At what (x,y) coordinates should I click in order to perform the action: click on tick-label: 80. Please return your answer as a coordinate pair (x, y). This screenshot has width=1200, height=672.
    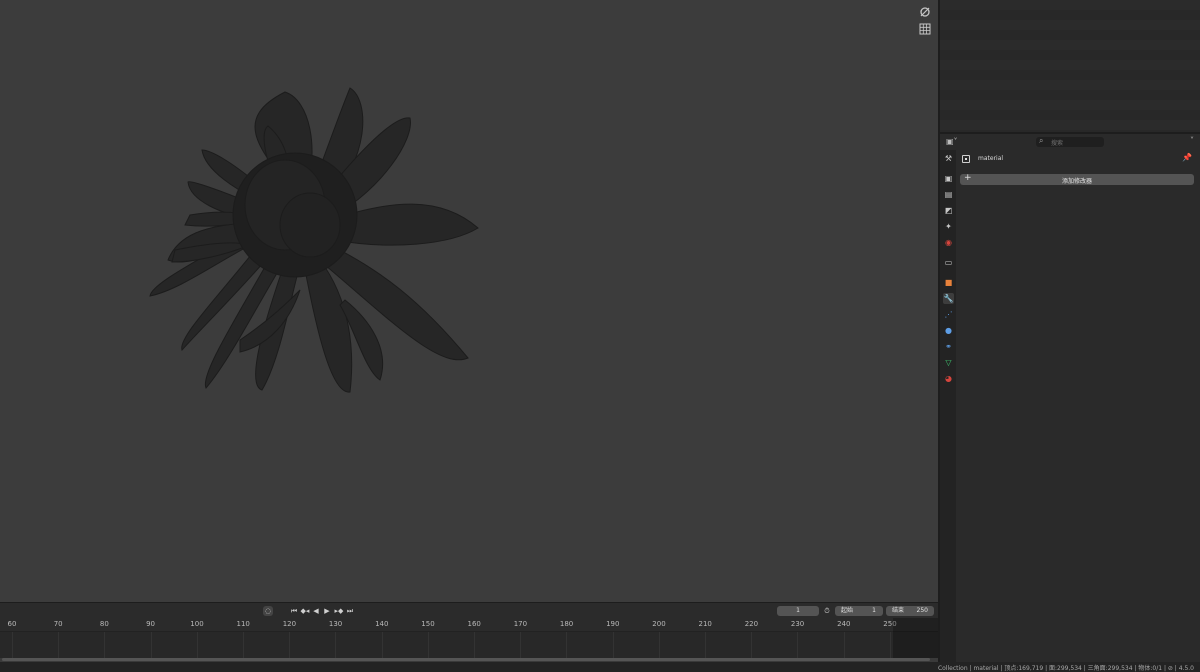
    Looking at the image, I should click on (104, 624).